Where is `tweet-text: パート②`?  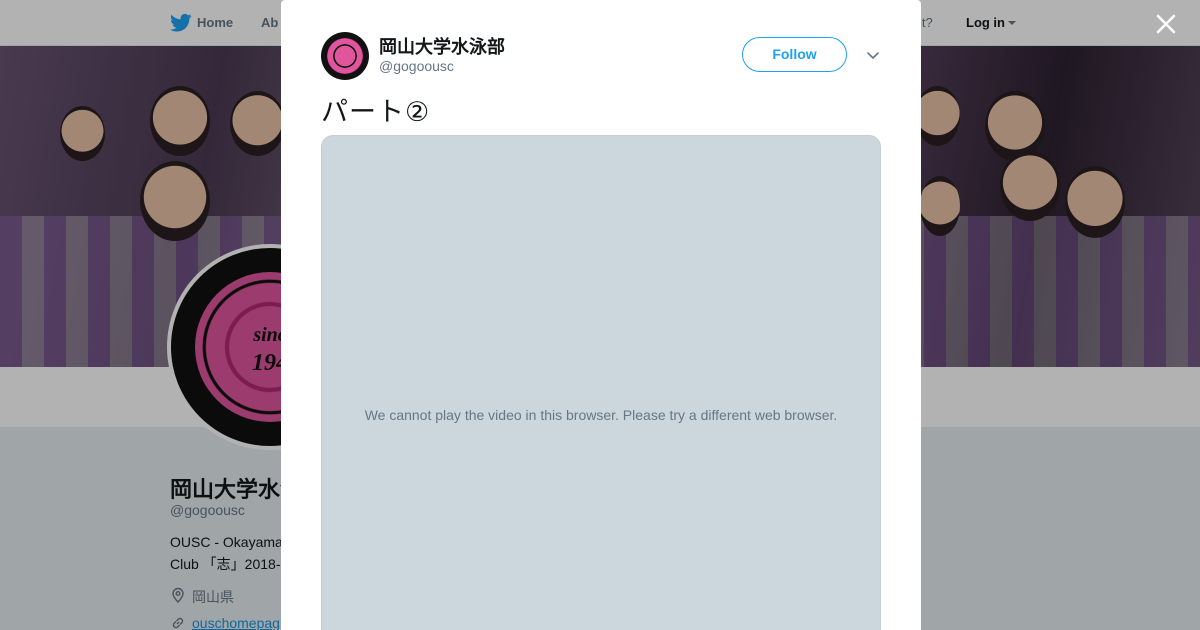 tweet-text: パート② is located at coordinates (376, 112).